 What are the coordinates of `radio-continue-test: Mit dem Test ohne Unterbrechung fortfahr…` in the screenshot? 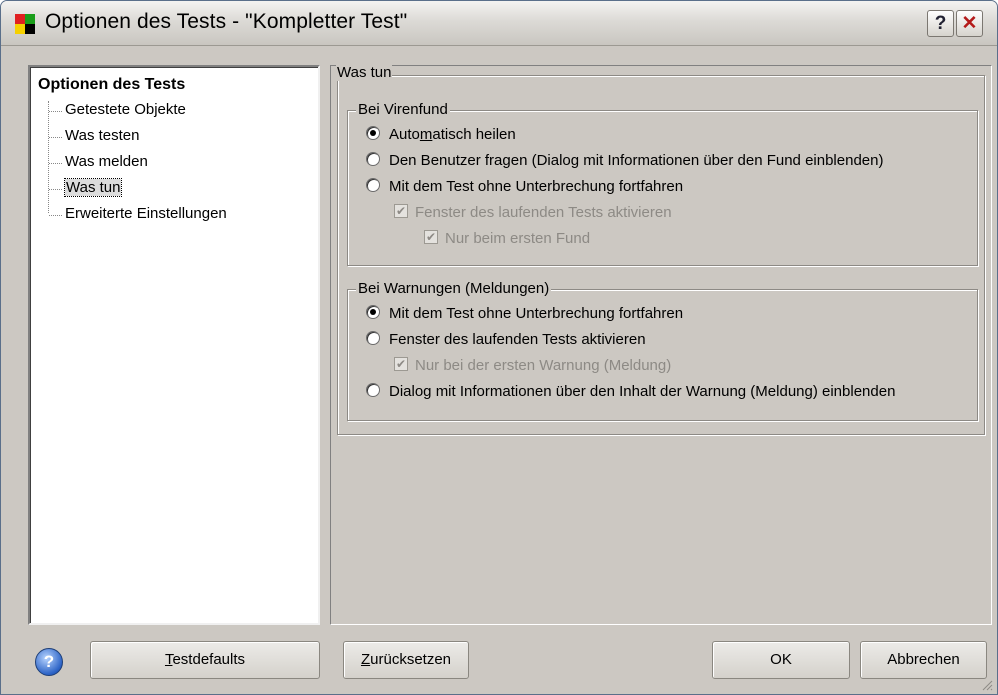 It's located at (524, 186).